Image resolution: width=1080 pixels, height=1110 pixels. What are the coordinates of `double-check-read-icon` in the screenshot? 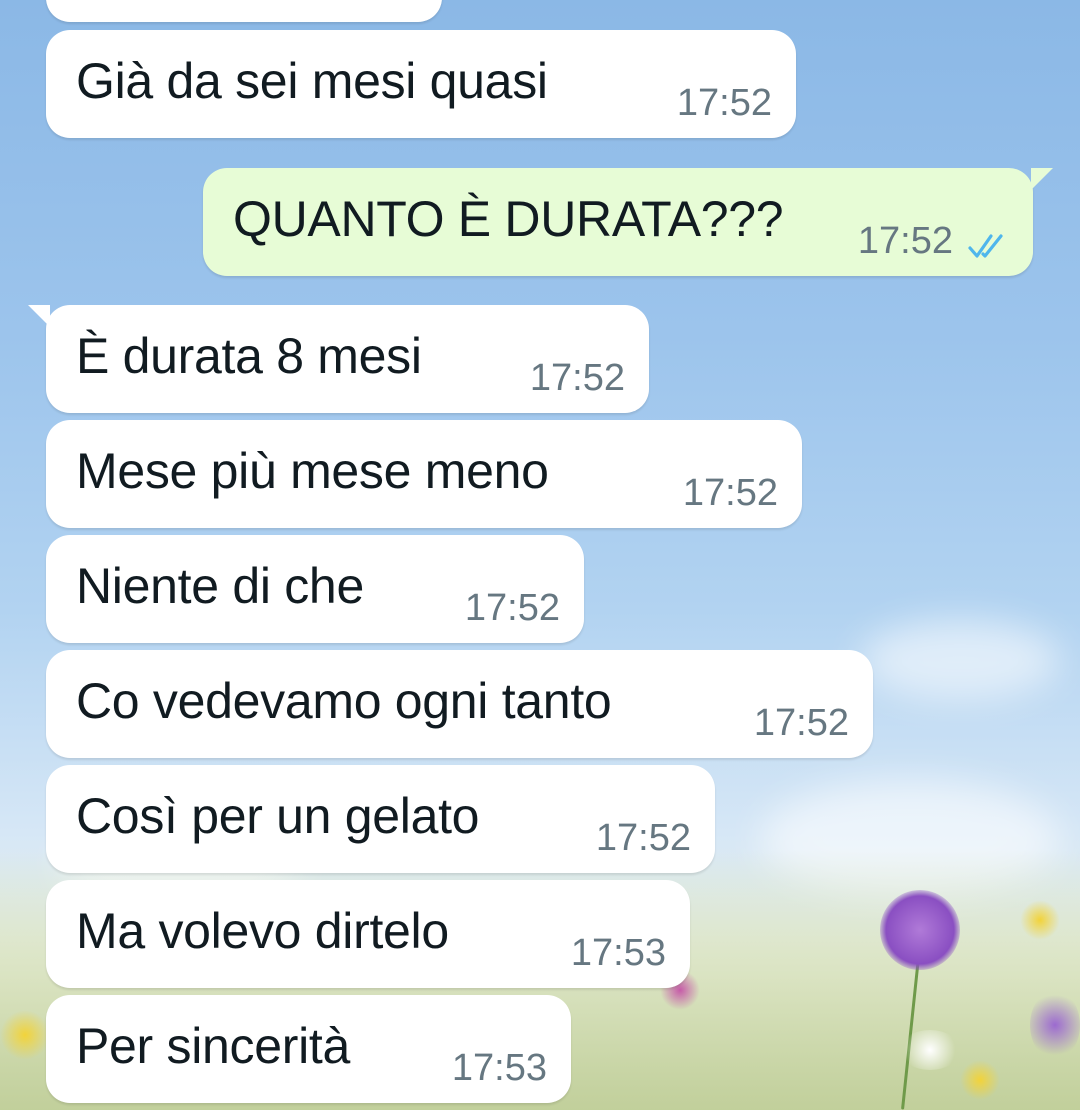 It's located at (985, 246).